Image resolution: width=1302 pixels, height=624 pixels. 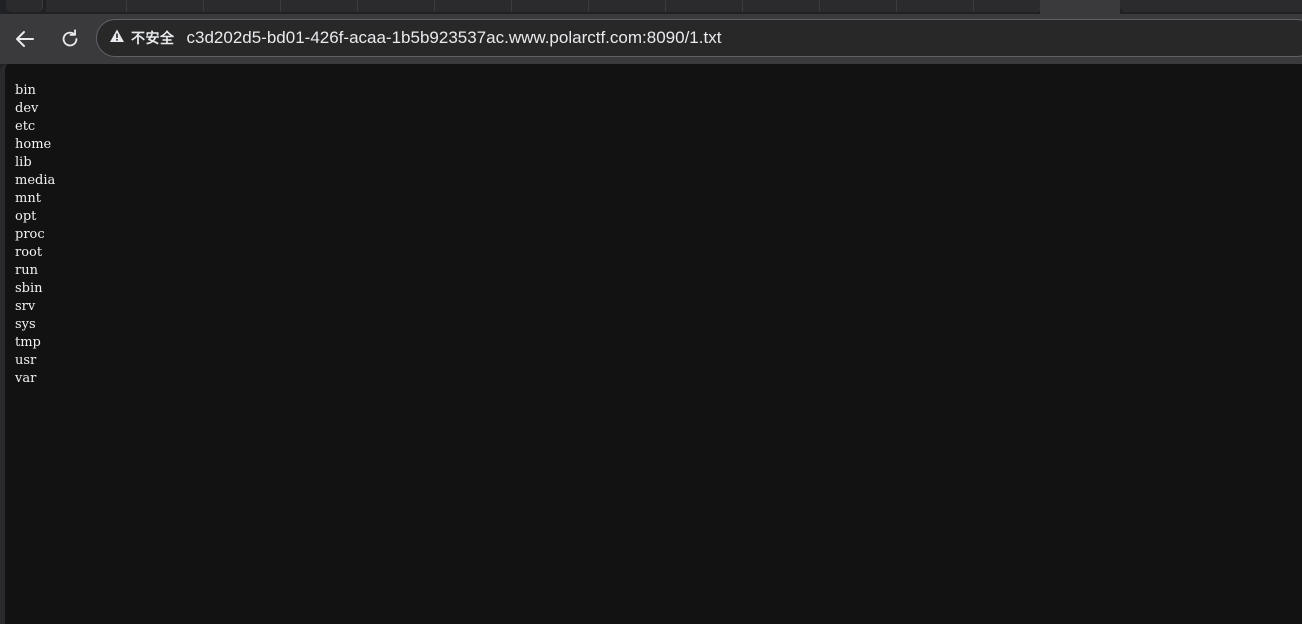 What do you see at coordinates (153, 38) in the screenshot?
I see `security-label: 不安全` at bounding box center [153, 38].